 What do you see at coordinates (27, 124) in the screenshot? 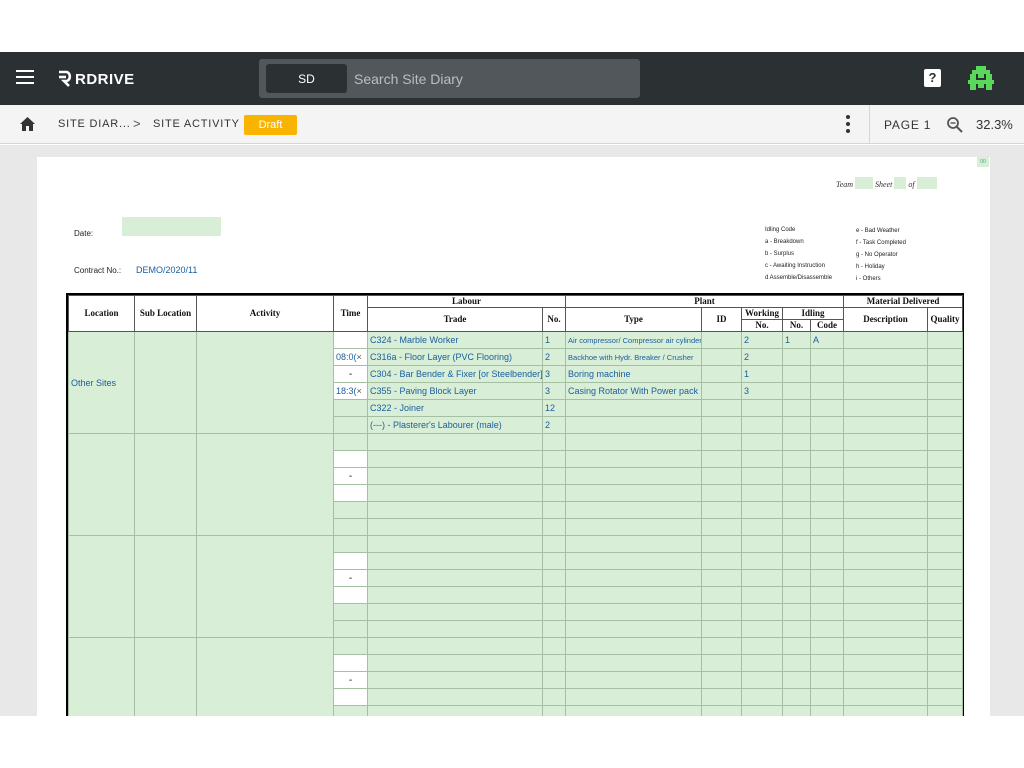
I see `home-icon` at bounding box center [27, 124].